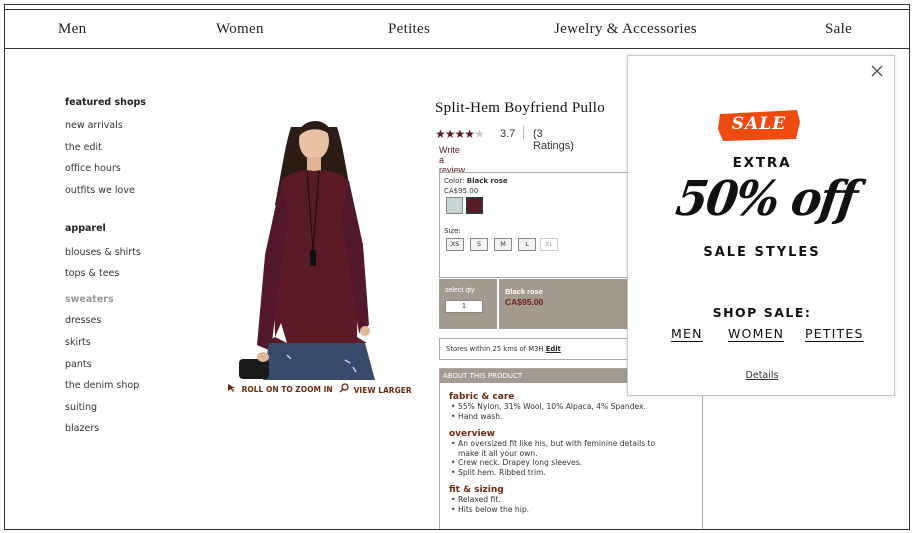 The height and width of the screenshot is (533, 914). What do you see at coordinates (307, 250) in the screenshot?
I see `model-illustration` at bounding box center [307, 250].